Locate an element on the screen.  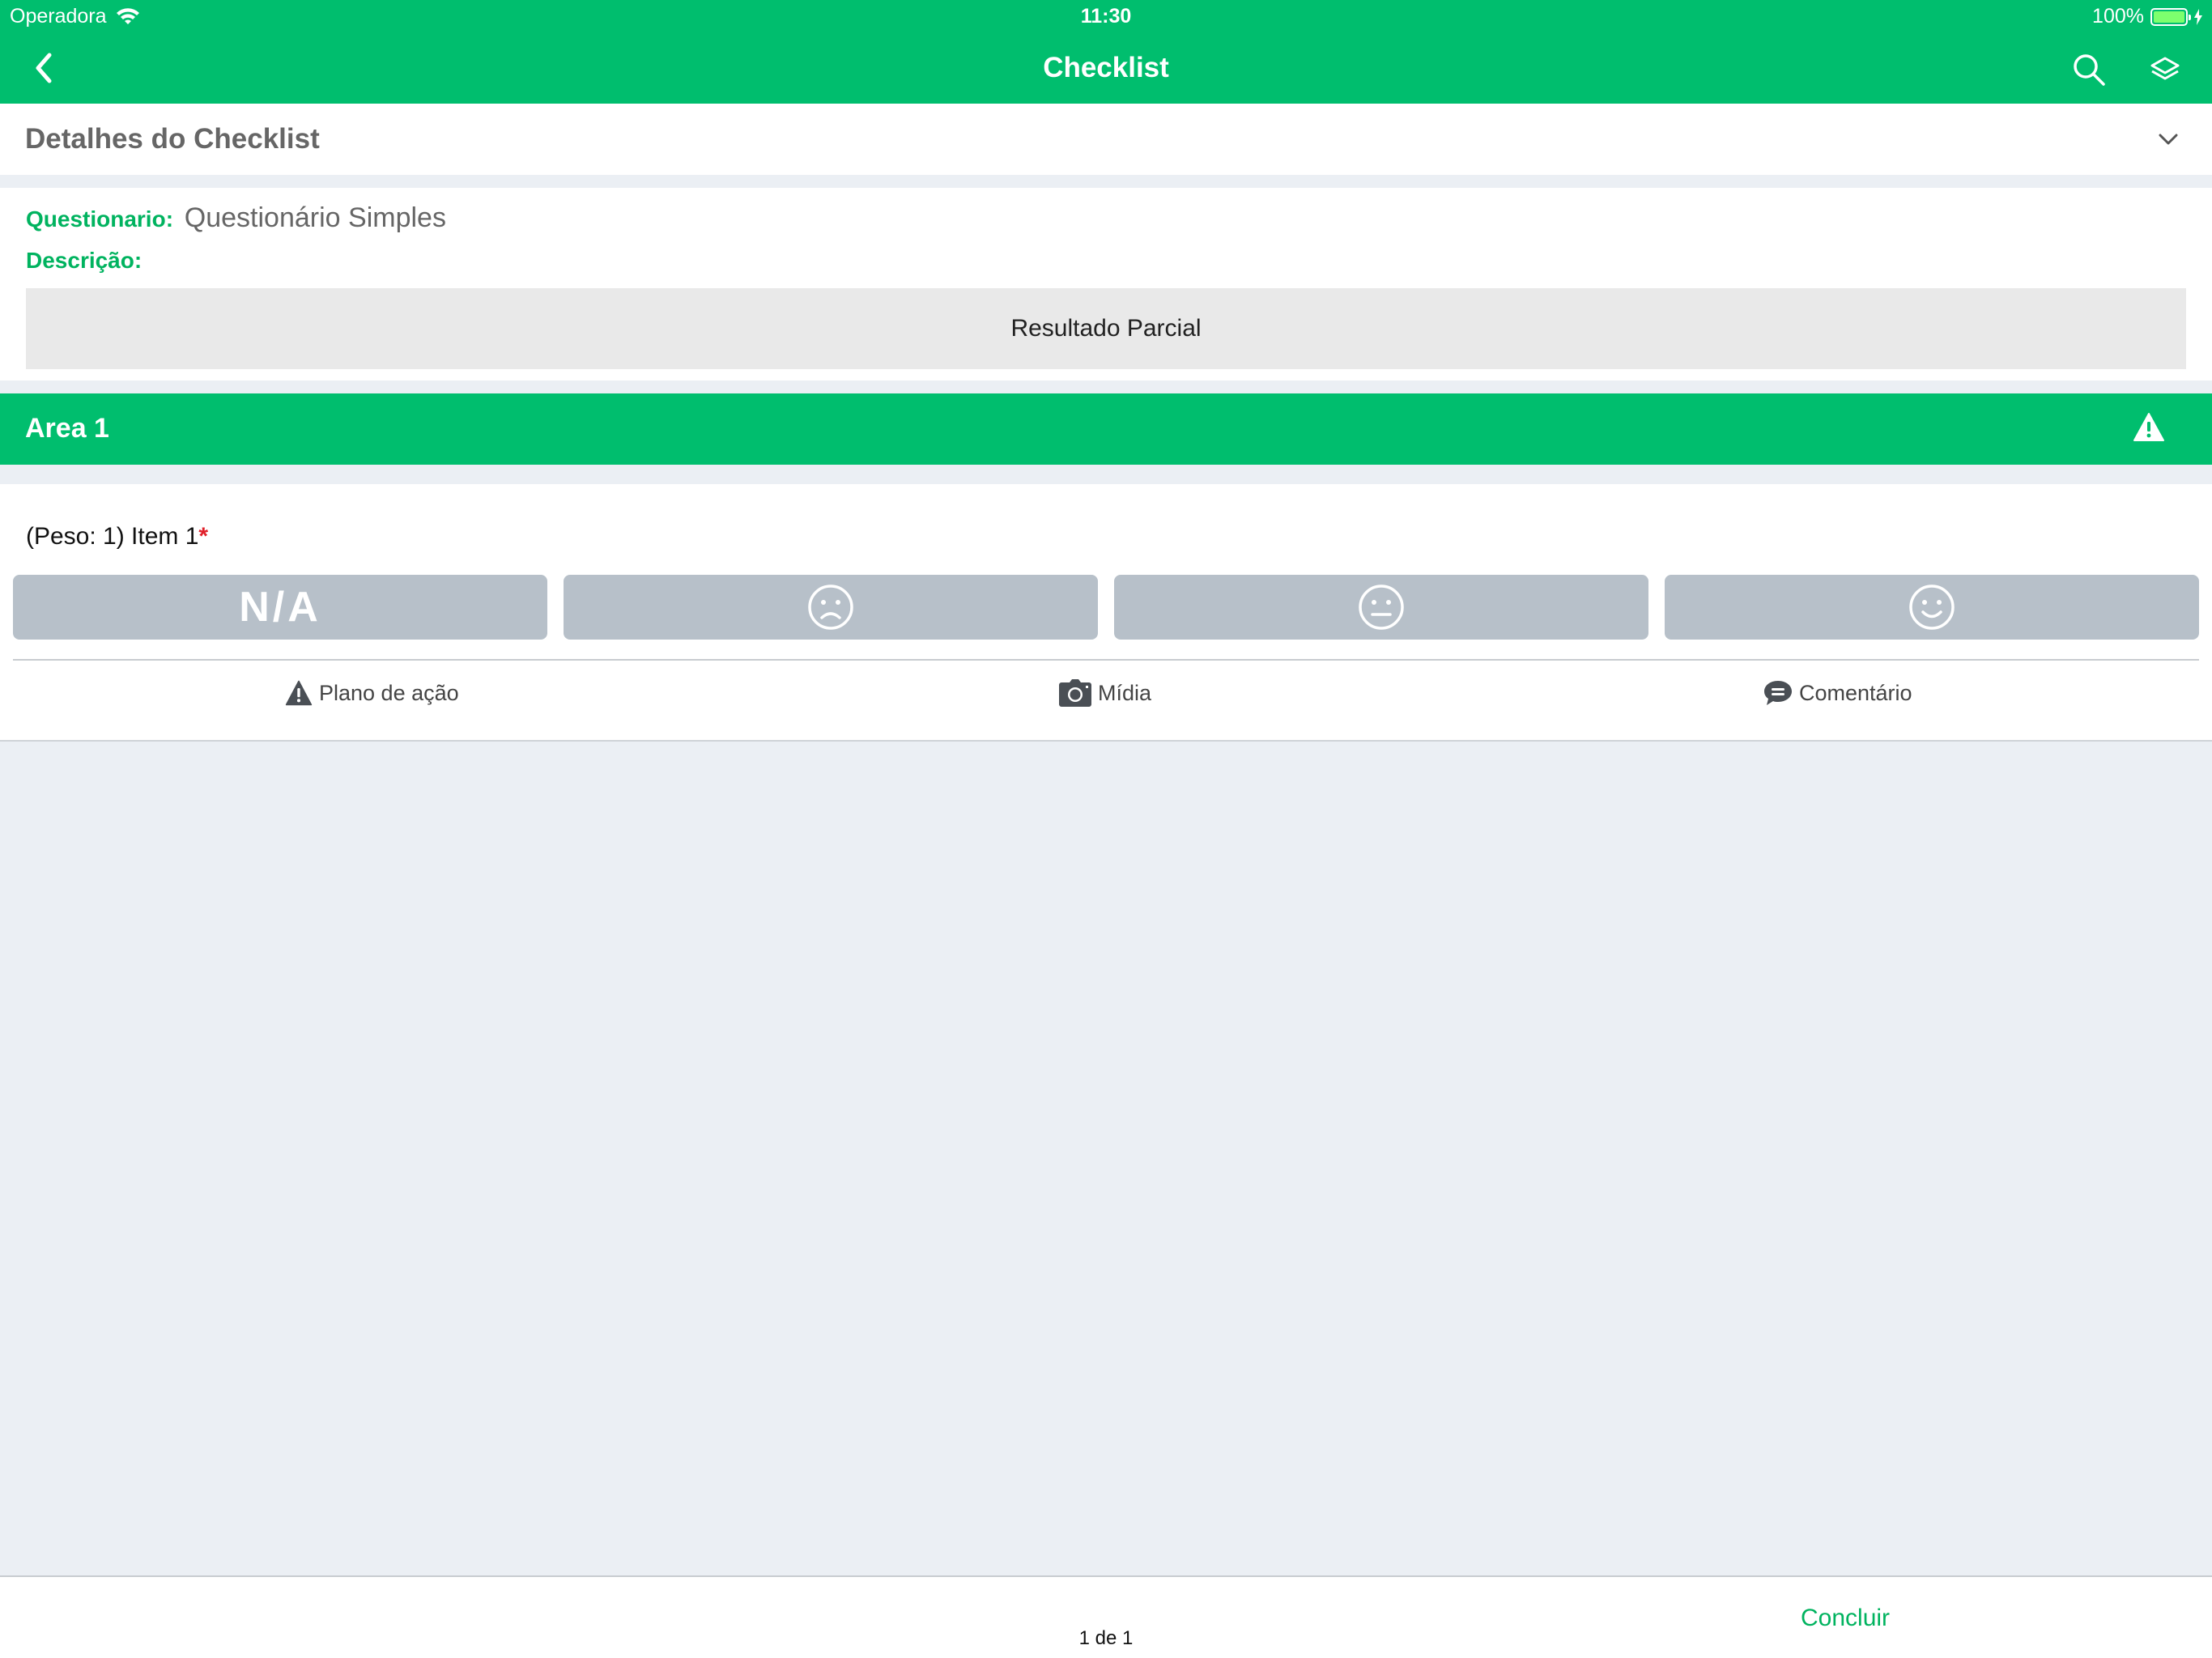
footer-bar: 1 de 1 Concluir is located at coordinates (1106, 1616).